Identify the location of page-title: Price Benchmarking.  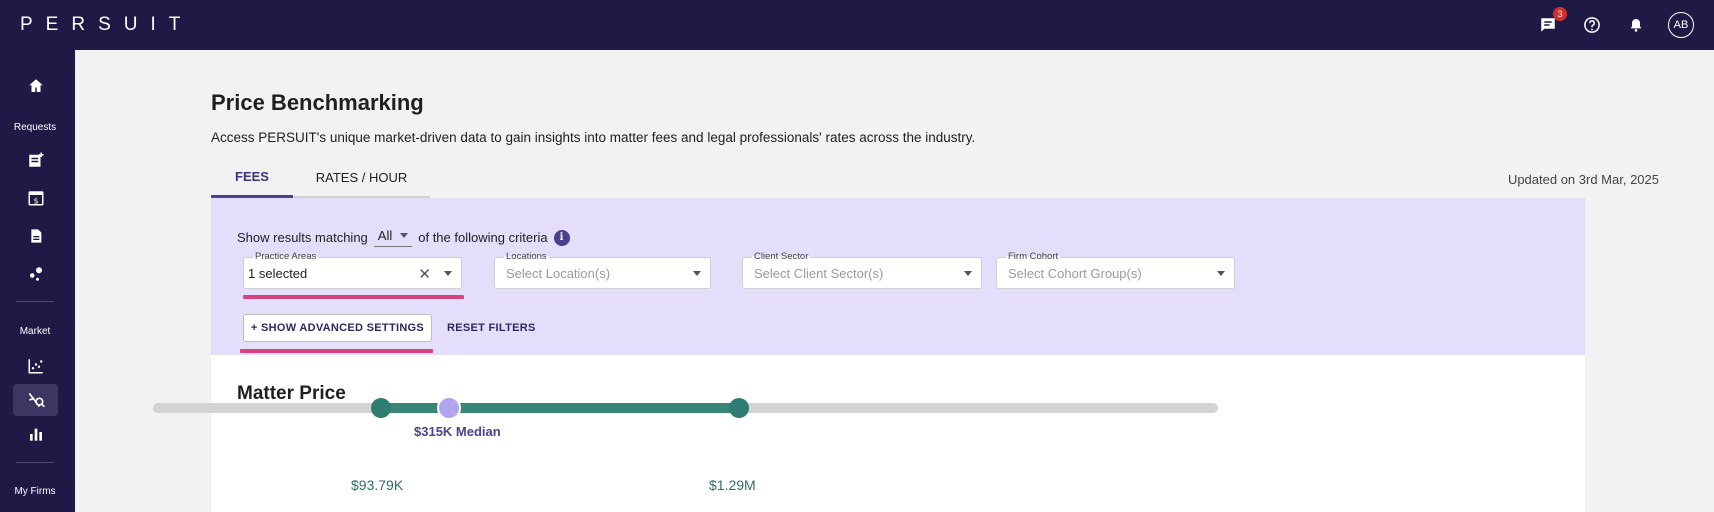
(317, 102).